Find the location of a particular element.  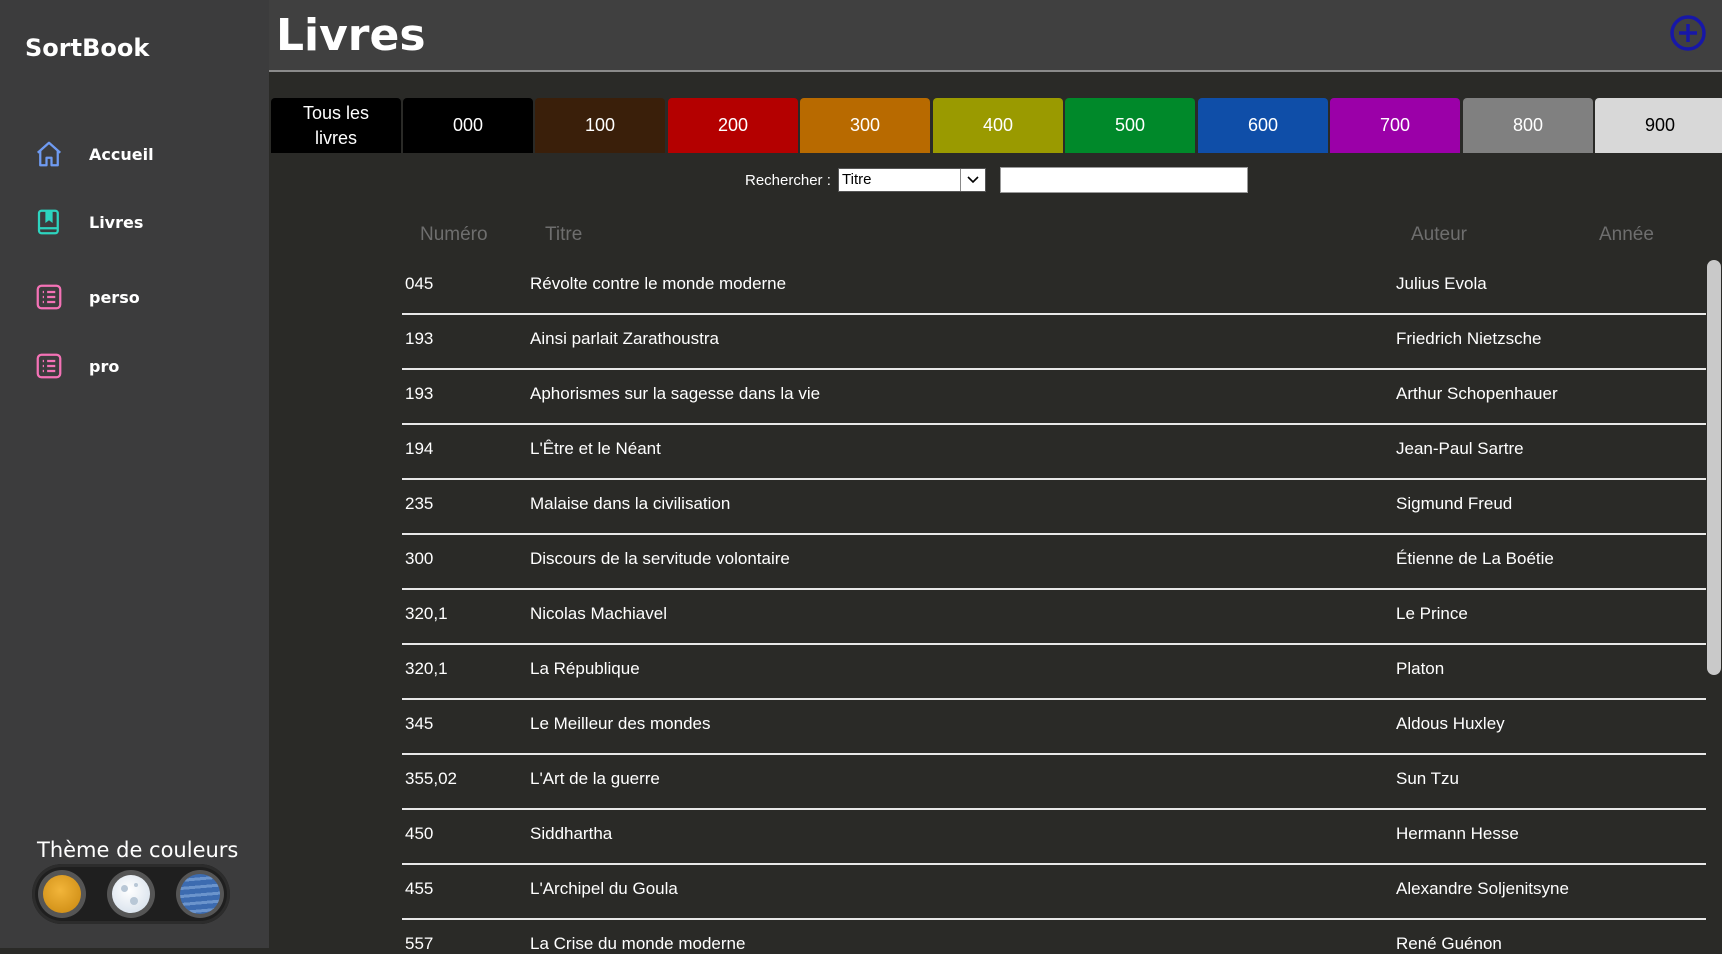

table-row: 194 L'Être et le Néant Jean-Paul Sartre is located at coordinates (1054, 452).